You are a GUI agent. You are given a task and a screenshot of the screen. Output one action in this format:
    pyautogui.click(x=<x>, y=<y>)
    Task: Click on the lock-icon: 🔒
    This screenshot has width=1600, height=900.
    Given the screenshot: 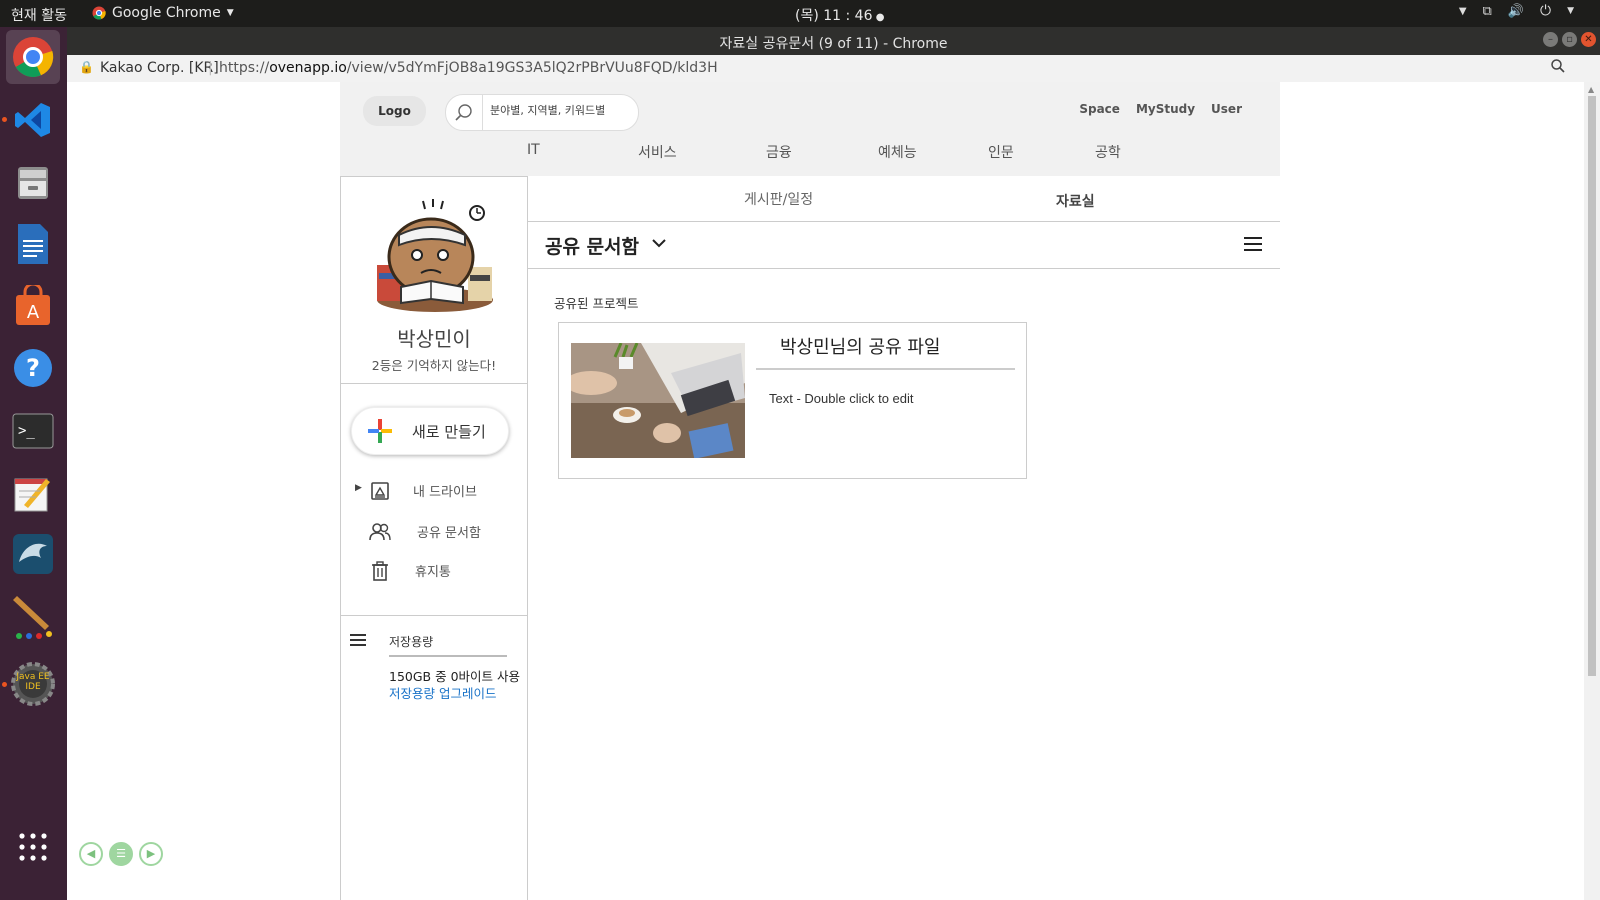 What is the action you would take?
    pyautogui.click(x=86, y=67)
    